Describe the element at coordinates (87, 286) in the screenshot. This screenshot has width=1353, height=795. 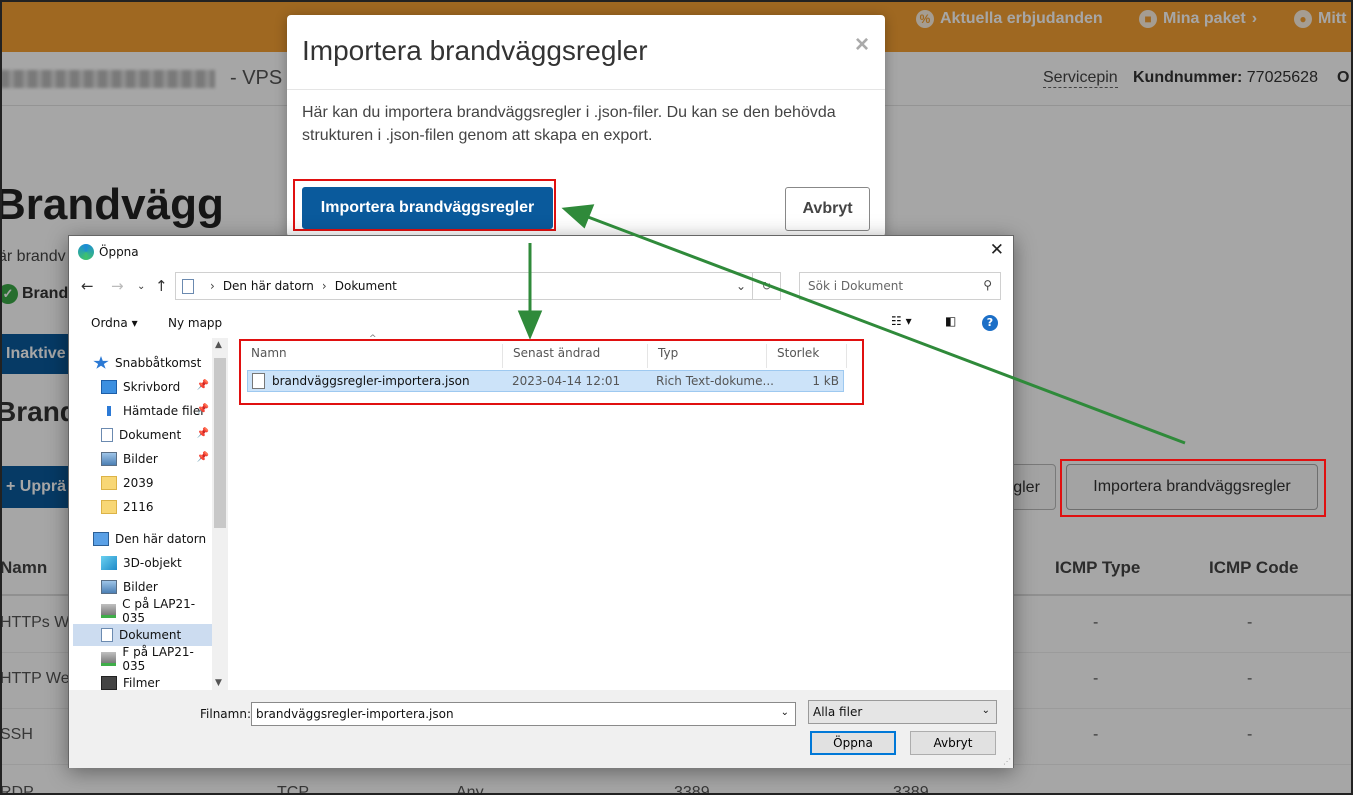
I see `back-icon: ←` at that location.